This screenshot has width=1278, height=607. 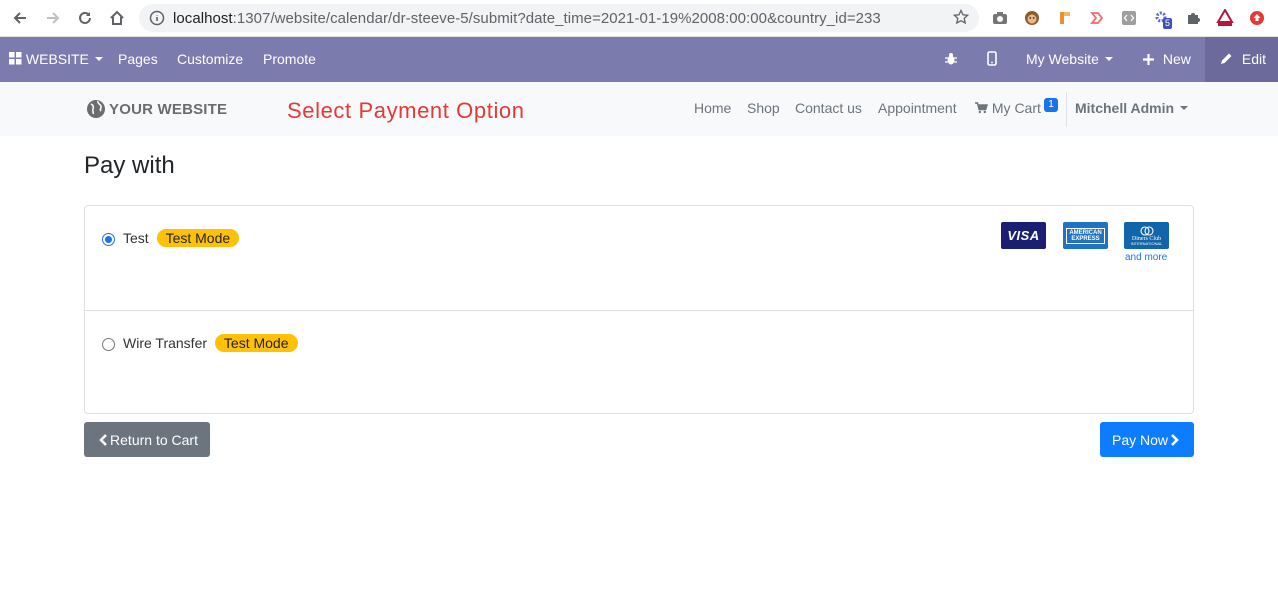 What do you see at coordinates (136, 238) in the screenshot?
I see `option-name: Test` at bounding box center [136, 238].